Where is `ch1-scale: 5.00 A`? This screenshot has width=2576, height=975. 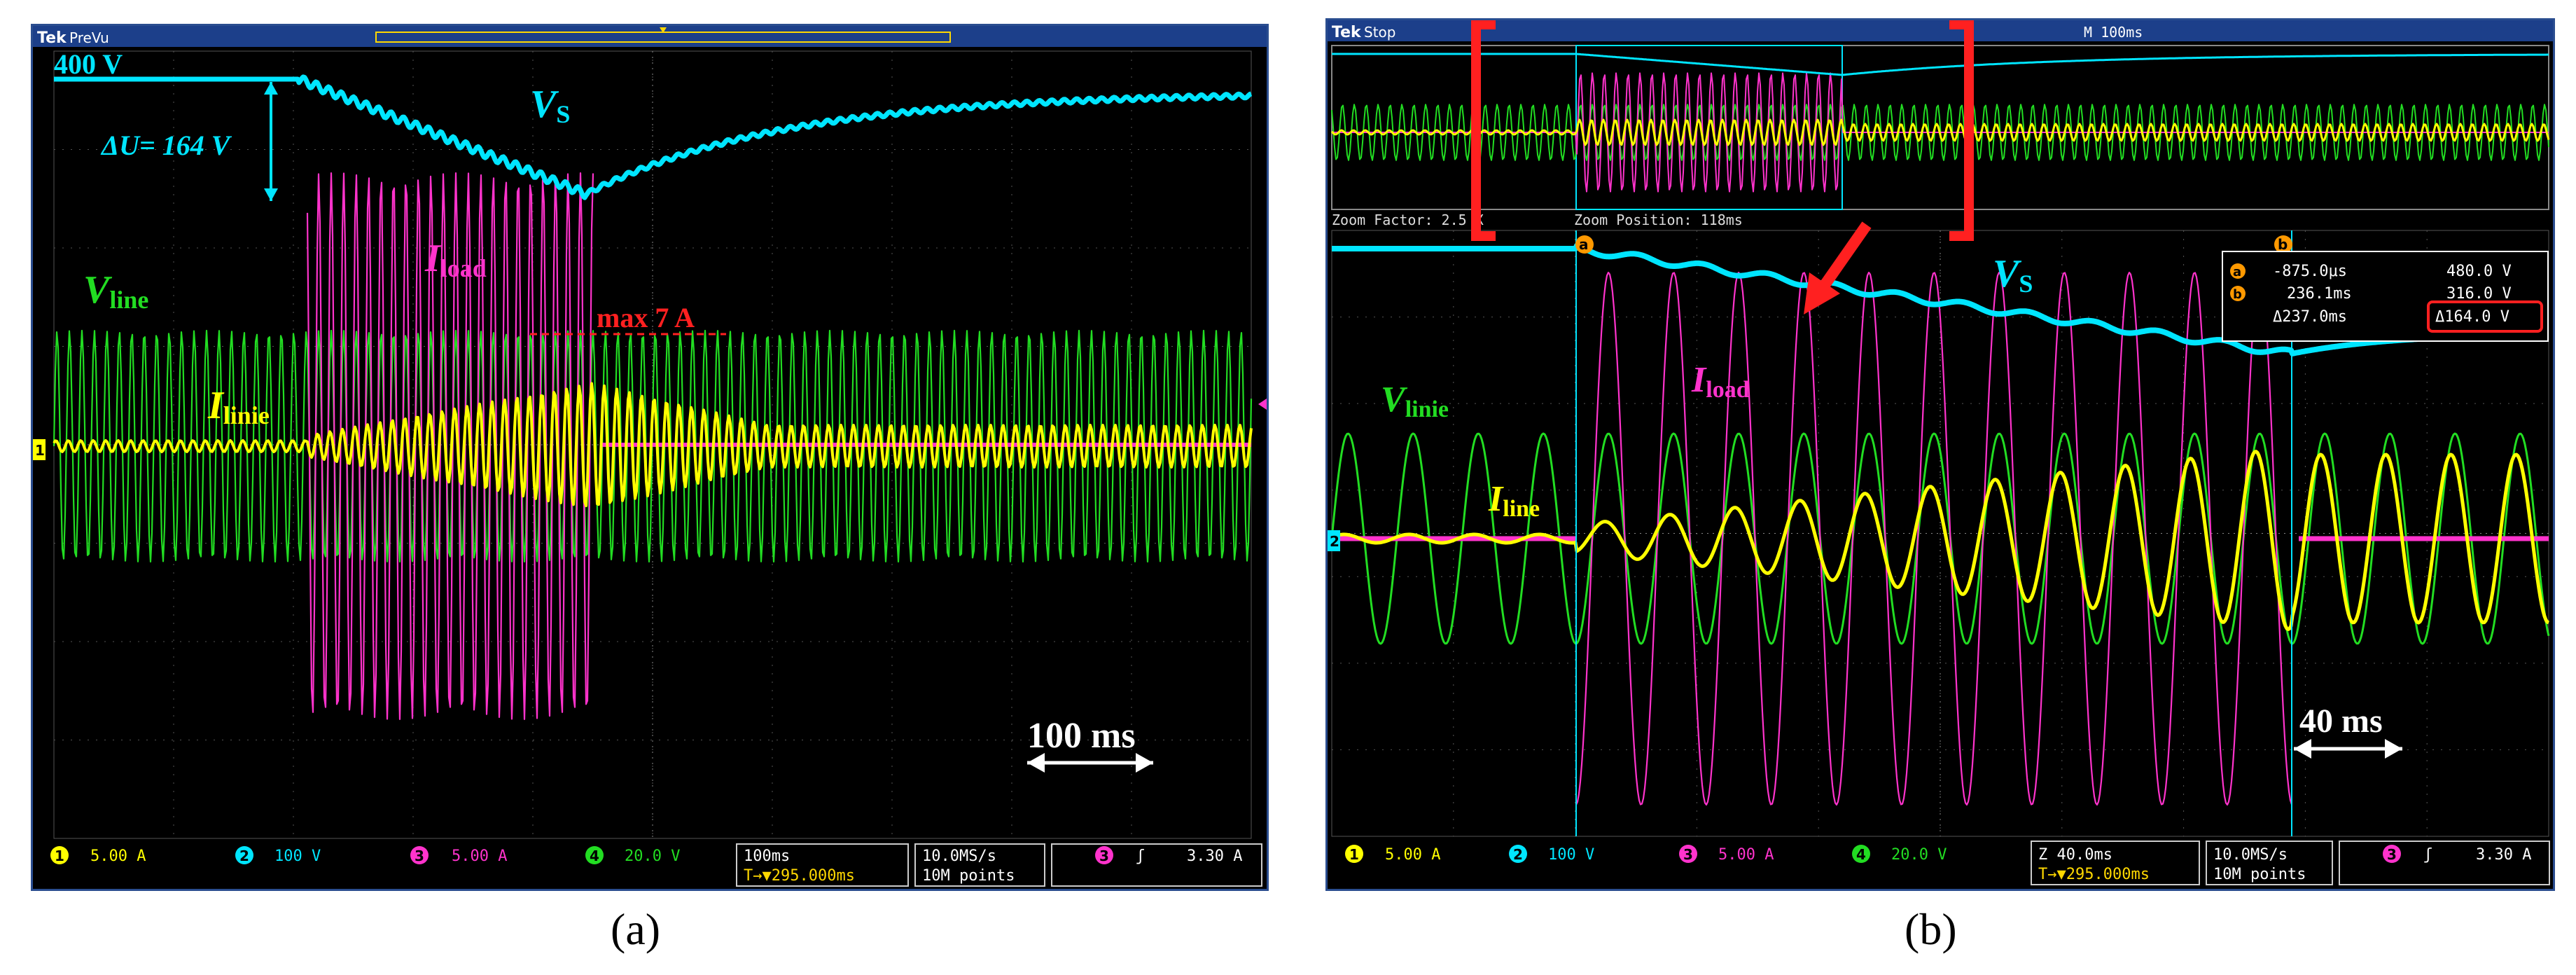
ch1-scale: 5.00 A is located at coordinates (118, 856).